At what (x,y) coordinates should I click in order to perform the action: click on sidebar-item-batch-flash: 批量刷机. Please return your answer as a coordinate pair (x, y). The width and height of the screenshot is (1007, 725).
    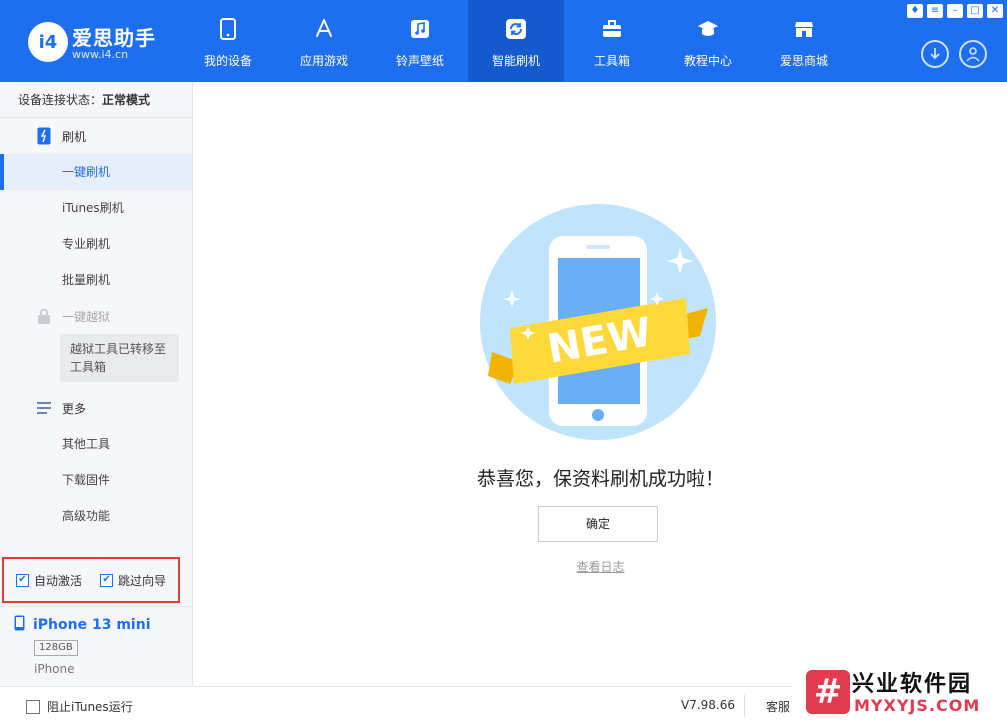
    Looking at the image, I should click on (96, 280).